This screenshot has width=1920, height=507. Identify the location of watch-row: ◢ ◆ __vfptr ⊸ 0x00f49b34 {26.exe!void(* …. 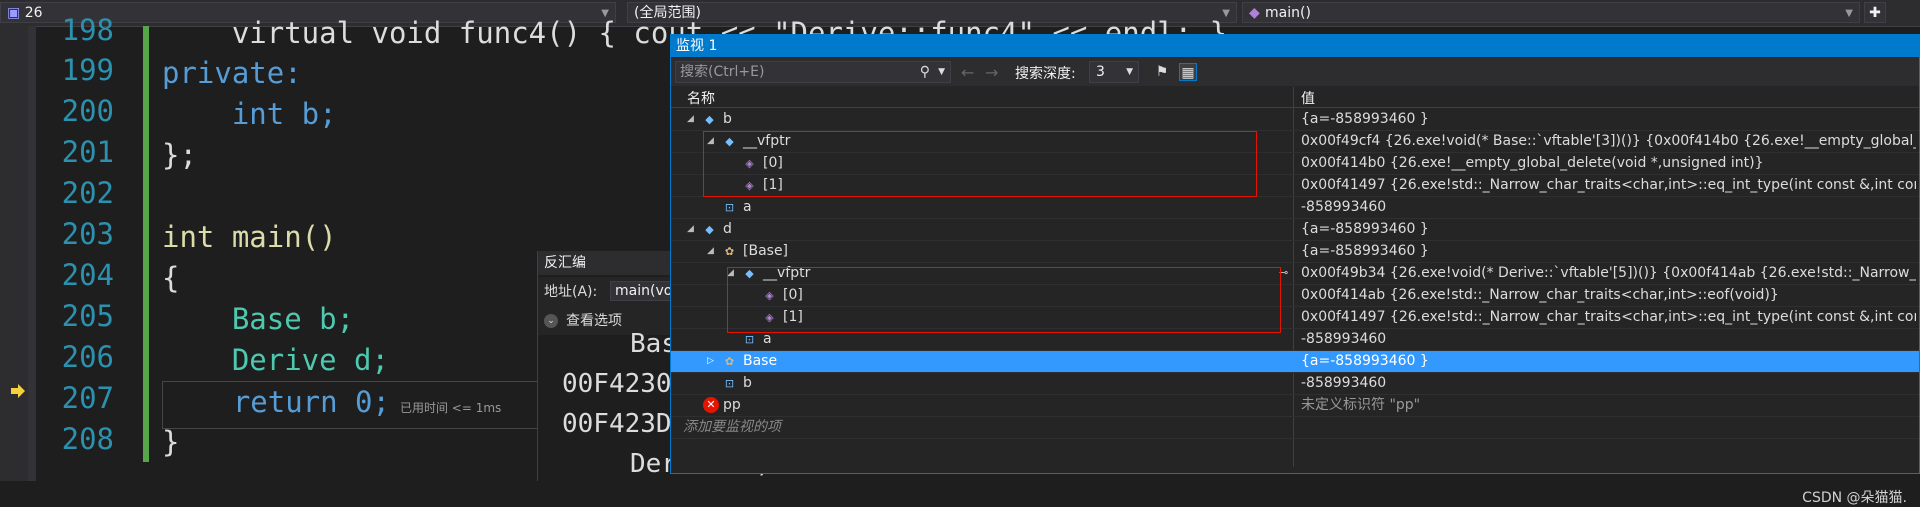
(1295, 274).